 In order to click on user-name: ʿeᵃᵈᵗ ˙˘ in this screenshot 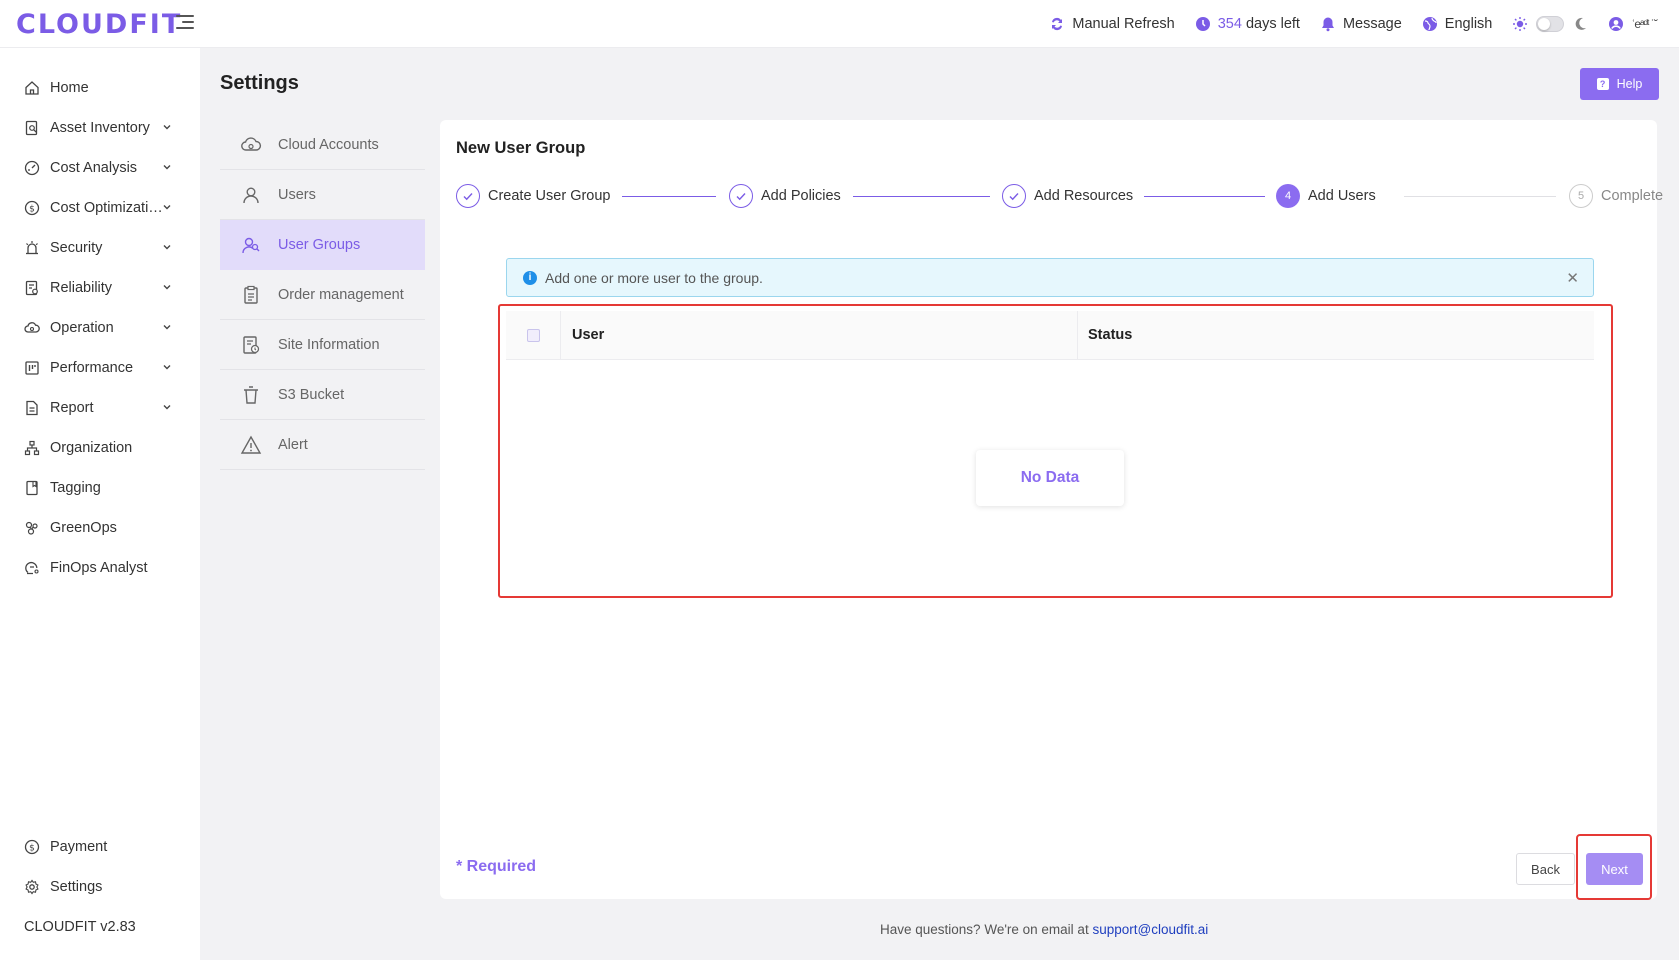, I will do `click(1644, 24)`.